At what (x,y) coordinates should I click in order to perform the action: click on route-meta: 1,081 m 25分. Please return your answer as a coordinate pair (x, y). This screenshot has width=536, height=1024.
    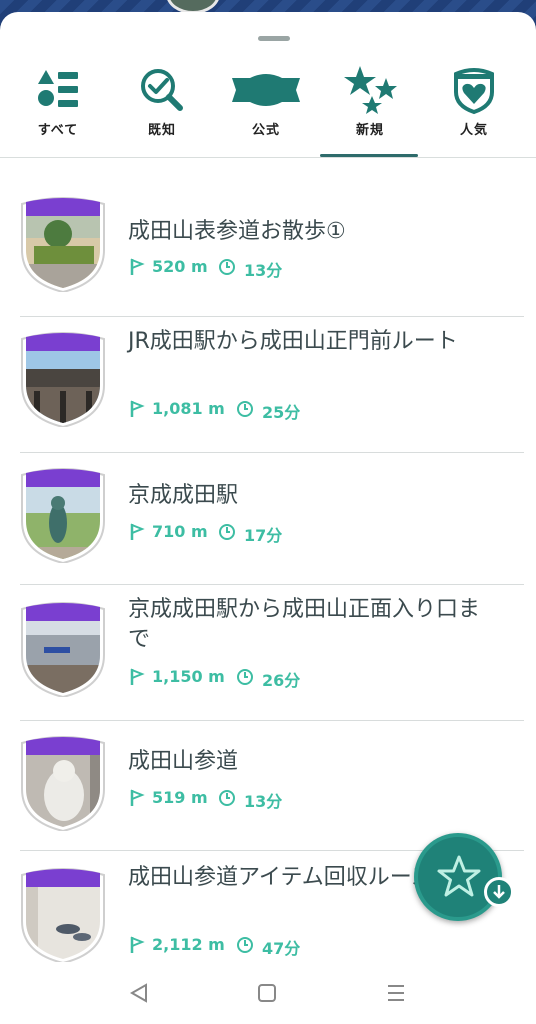
    Looking at the image, I should click on (248, 410).